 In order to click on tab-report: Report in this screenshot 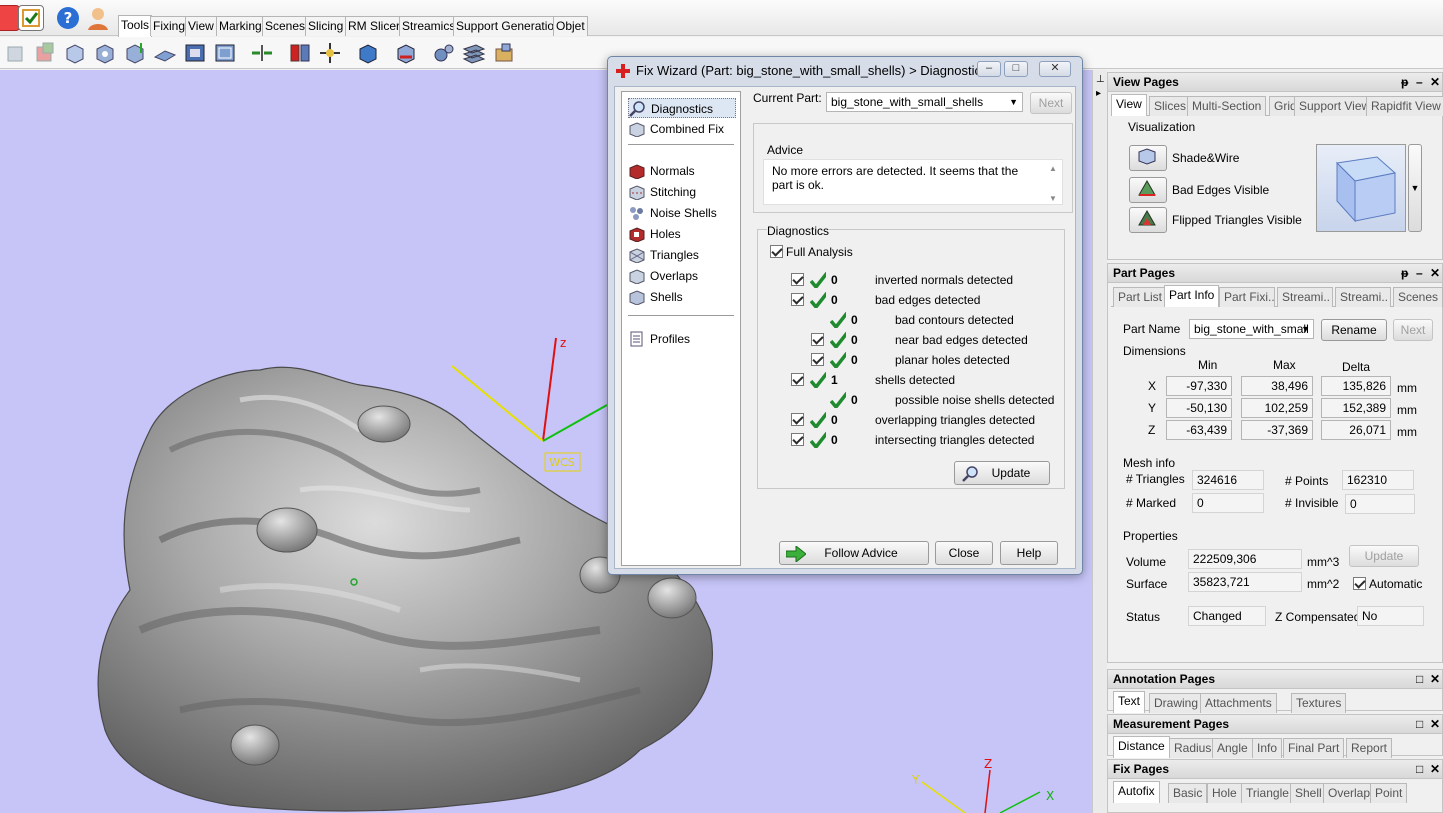, I will do `click(1369, 748)`.